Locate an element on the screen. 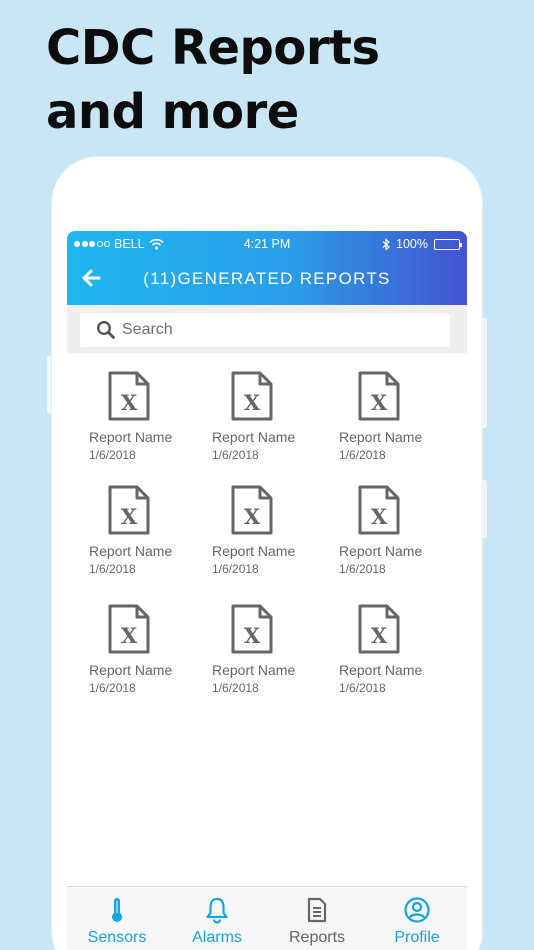 This screenshot has width=534, height=950. tab-sensors-label: Sensors is located at coordinates (117, 937).